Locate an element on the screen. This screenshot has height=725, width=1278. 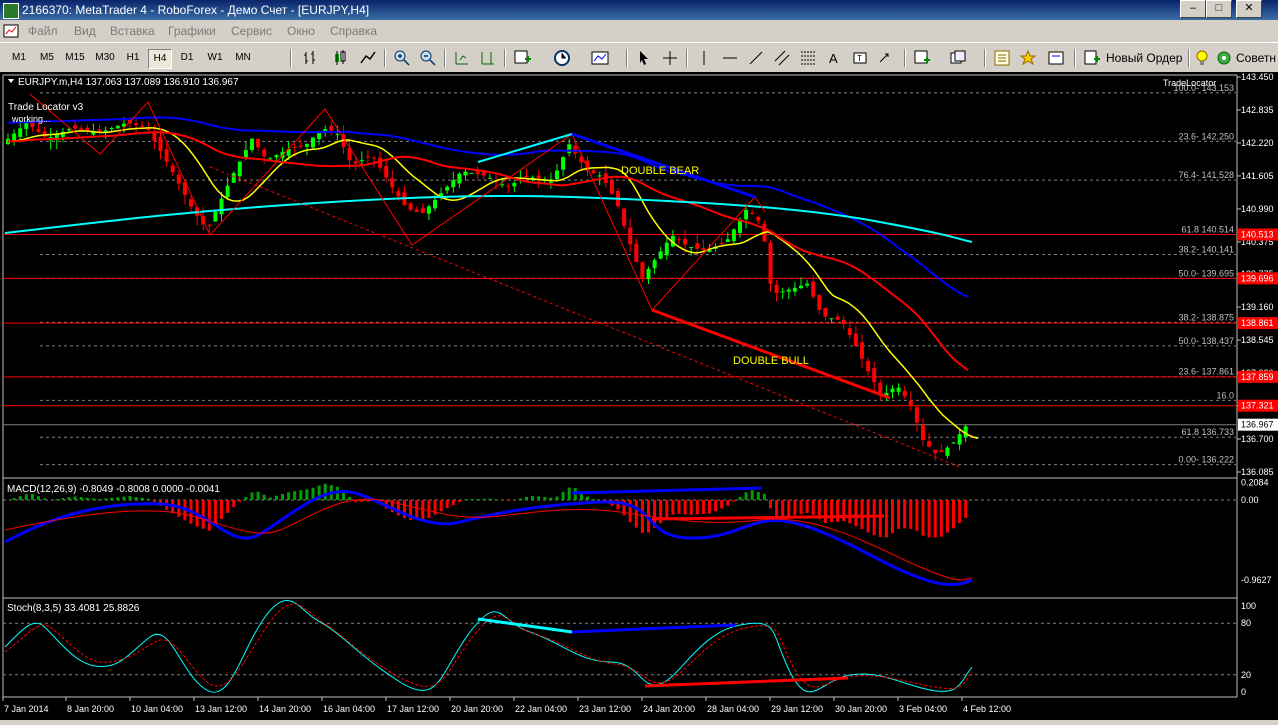
templates-icon is located at coordinates (600, 58).